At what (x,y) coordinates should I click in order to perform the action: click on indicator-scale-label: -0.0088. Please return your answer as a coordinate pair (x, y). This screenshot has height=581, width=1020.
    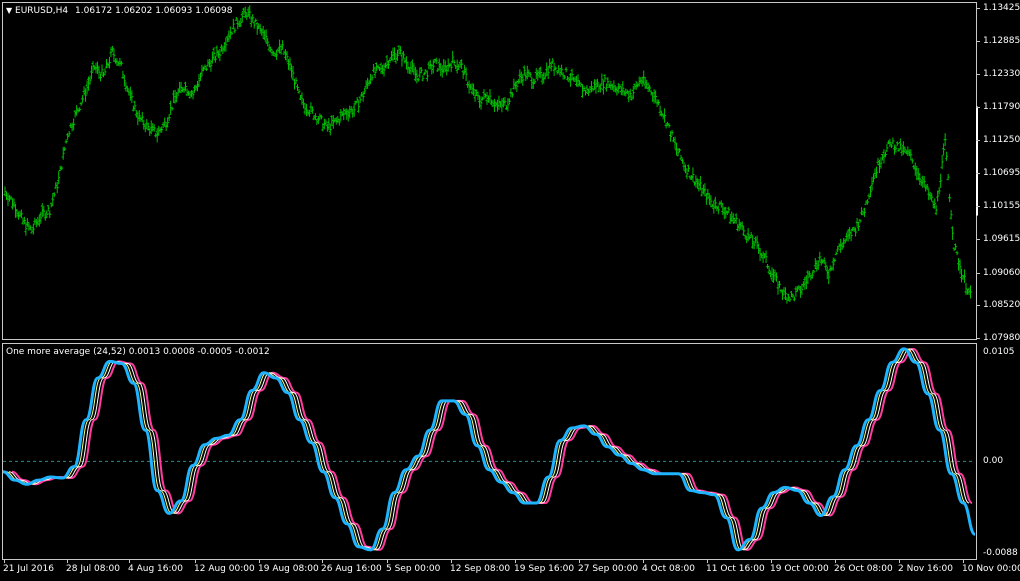
    Looking at the image, I should click on (1000, 553).